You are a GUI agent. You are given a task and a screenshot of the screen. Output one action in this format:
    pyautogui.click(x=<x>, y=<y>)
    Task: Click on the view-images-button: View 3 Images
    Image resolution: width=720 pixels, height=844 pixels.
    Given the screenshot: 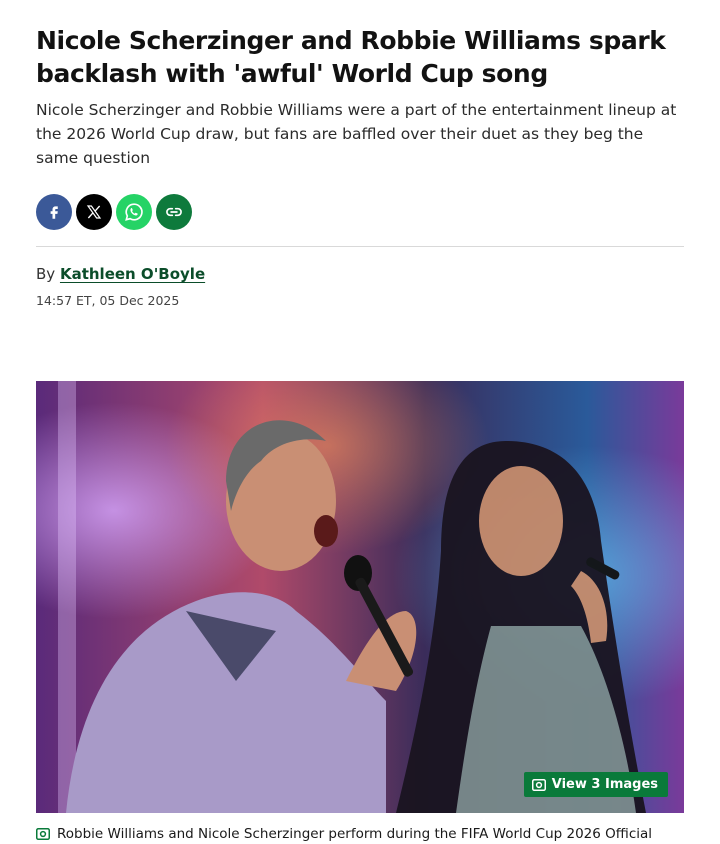 What is the action you would take?
    pyautogui.click(x=595, y=784)
    